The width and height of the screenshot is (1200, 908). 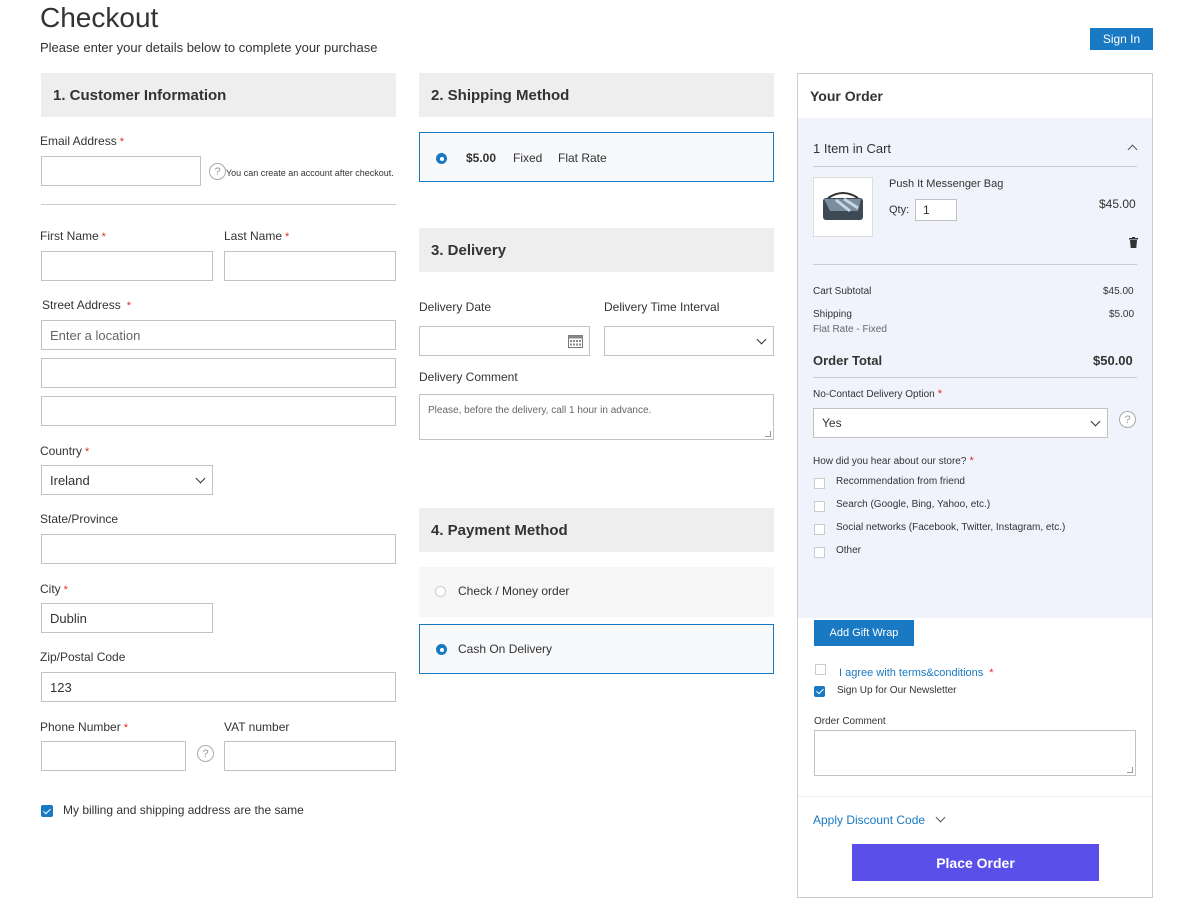 What do you see at coordinates (54, 589) in the screenshot?
I see `city-label: City *` at bounding box center [54, 589].